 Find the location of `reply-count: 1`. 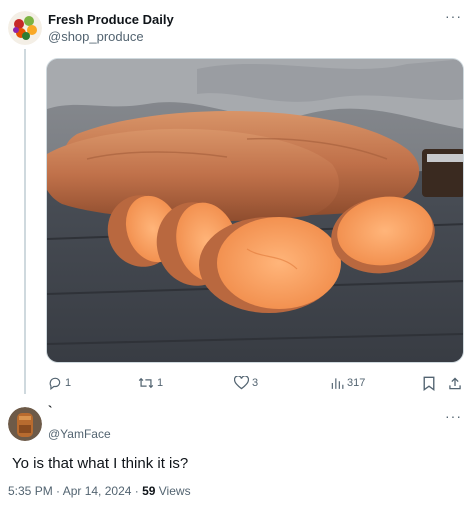

reply-count: 1 is located at coordinates (68, 383).